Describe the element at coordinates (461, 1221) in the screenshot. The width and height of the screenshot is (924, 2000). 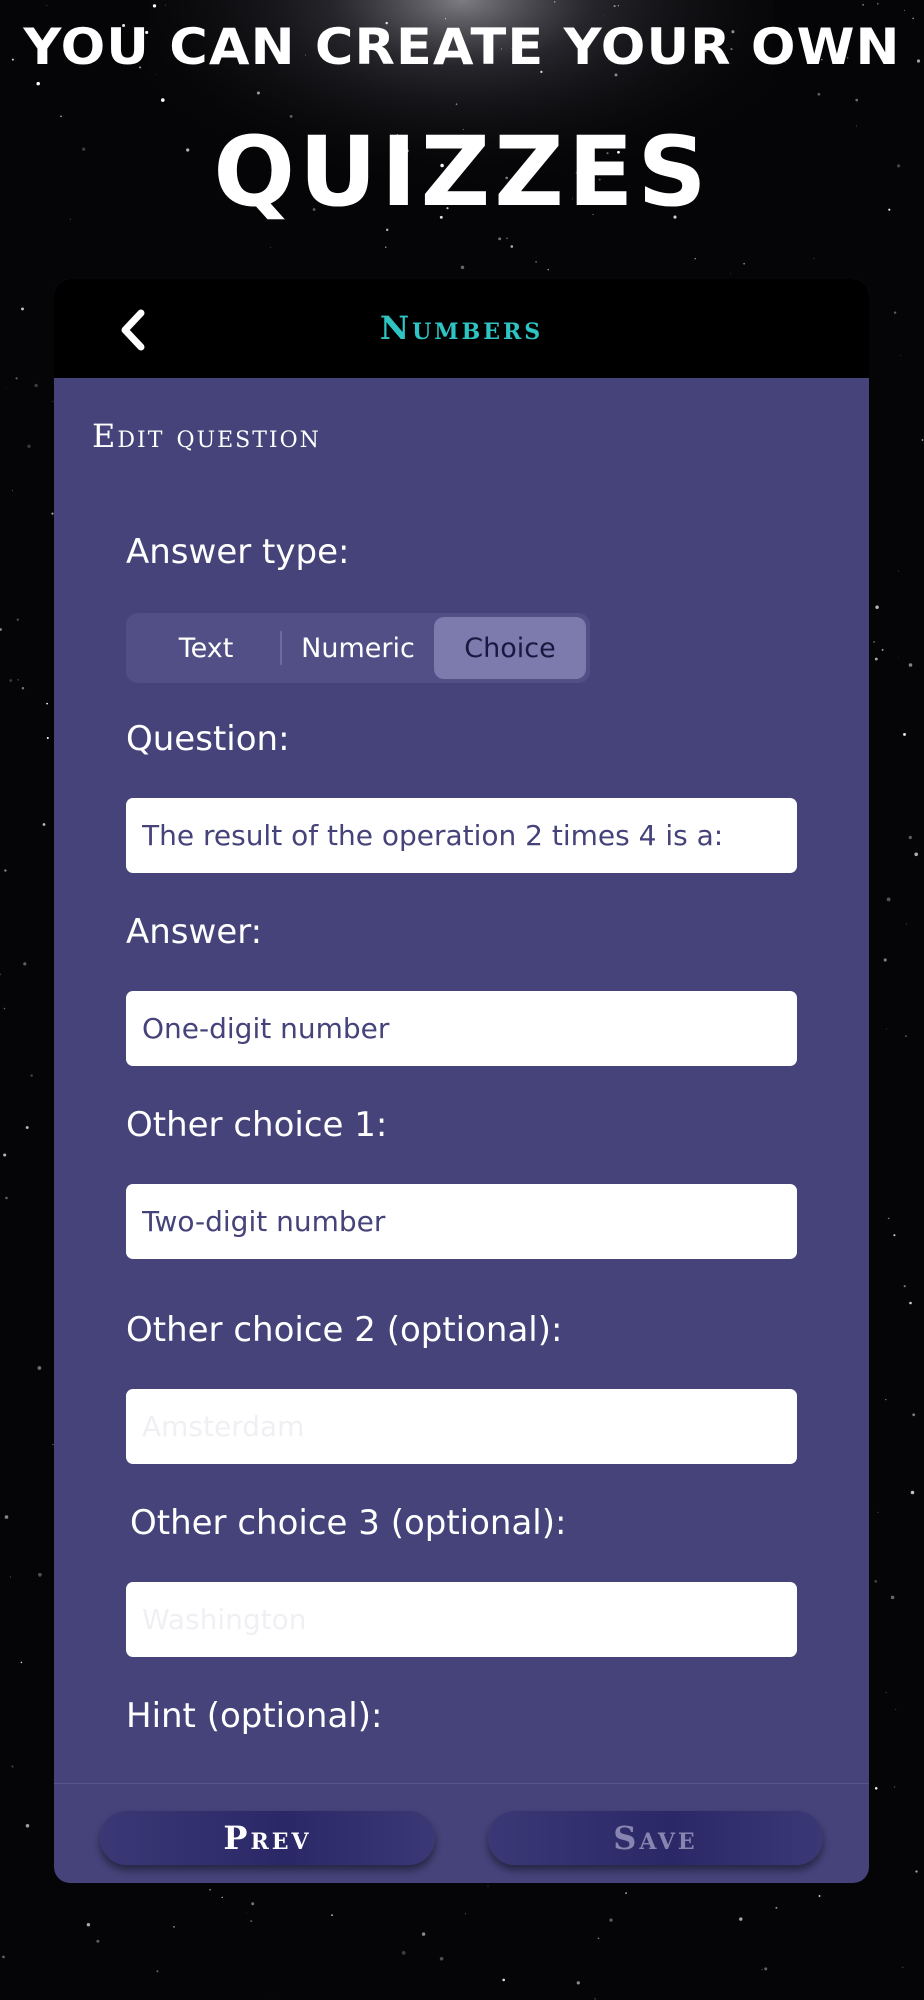
I see `other-choice-1-input` at that location.